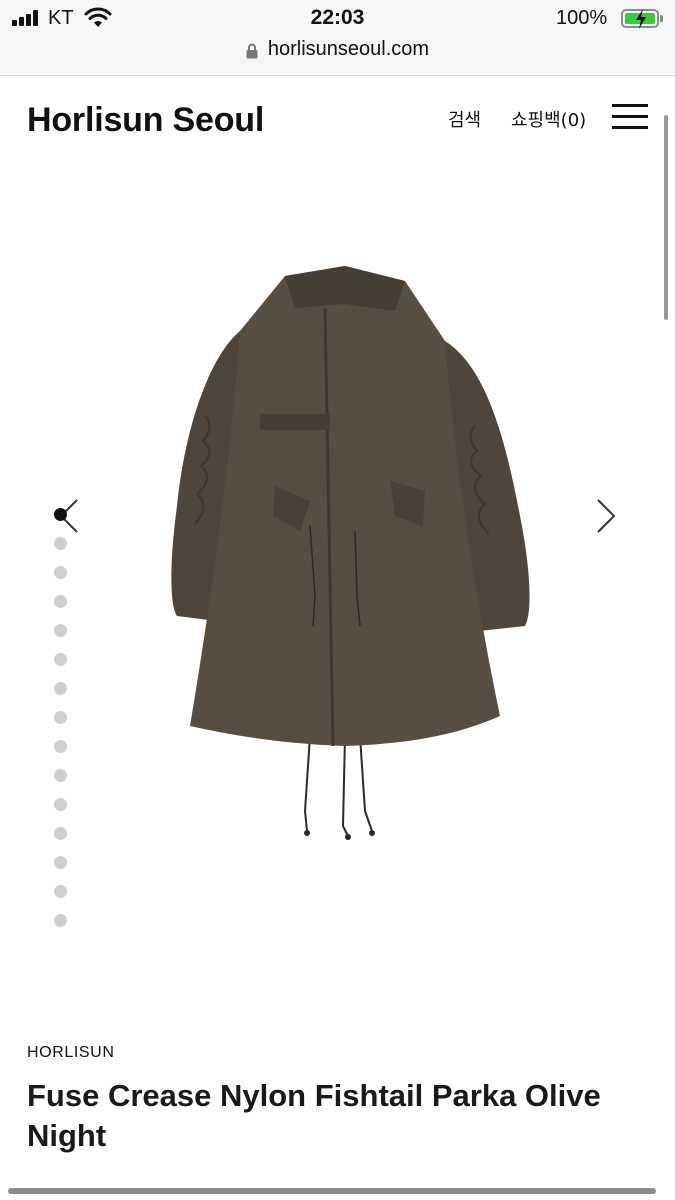 This screenshot has width=675, height=1200. What do you see at coordinates (348, 49) in the screenshot?
I see `url-text: horlisunseoul.com` at bounding box center [348, 49].